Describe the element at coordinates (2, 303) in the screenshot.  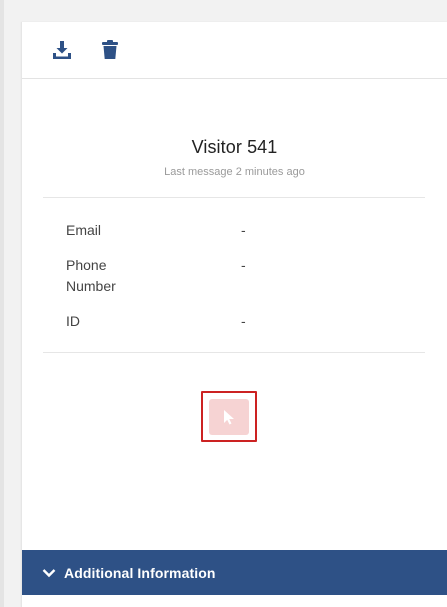
I see `left-scroll-strip` at that location.